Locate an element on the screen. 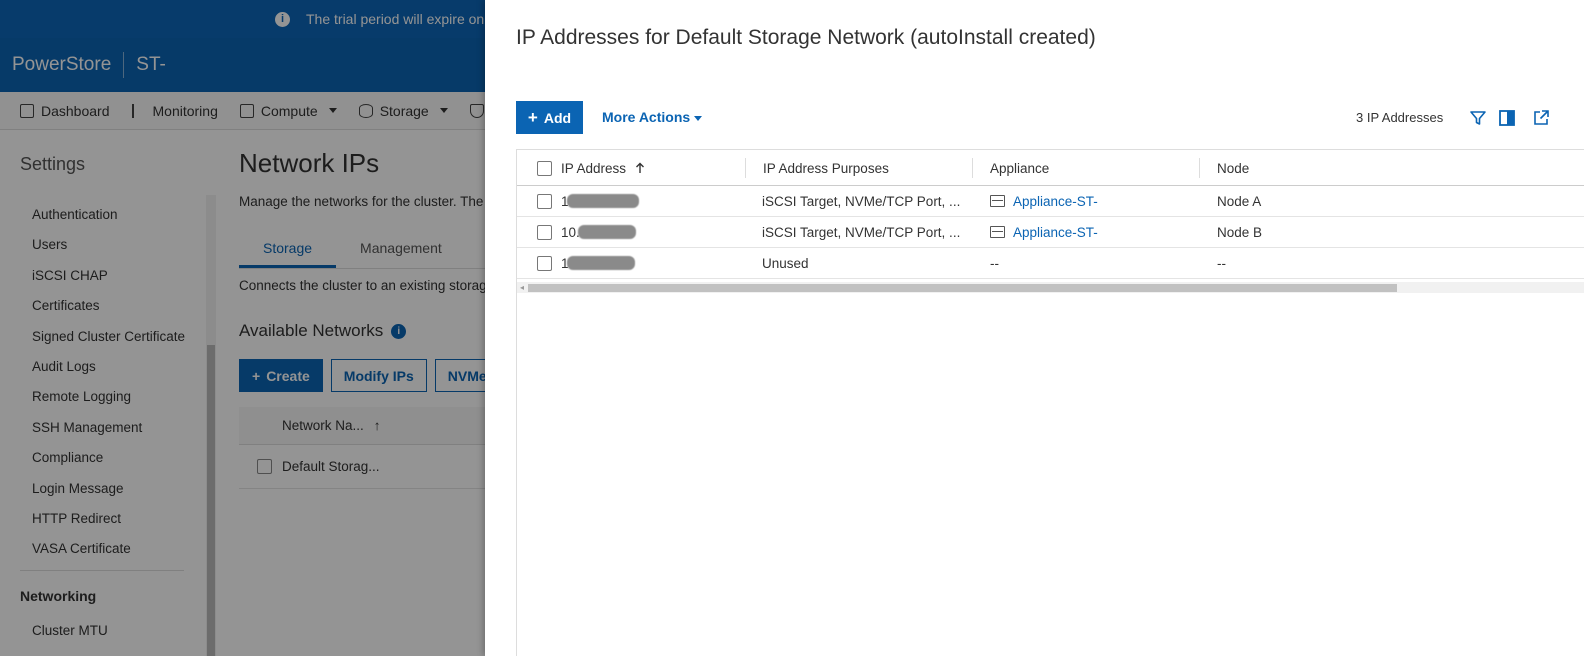 This screenshot has width=1584, height=656. column-label: IP Address Purposes is located at coordinates (826, 168).